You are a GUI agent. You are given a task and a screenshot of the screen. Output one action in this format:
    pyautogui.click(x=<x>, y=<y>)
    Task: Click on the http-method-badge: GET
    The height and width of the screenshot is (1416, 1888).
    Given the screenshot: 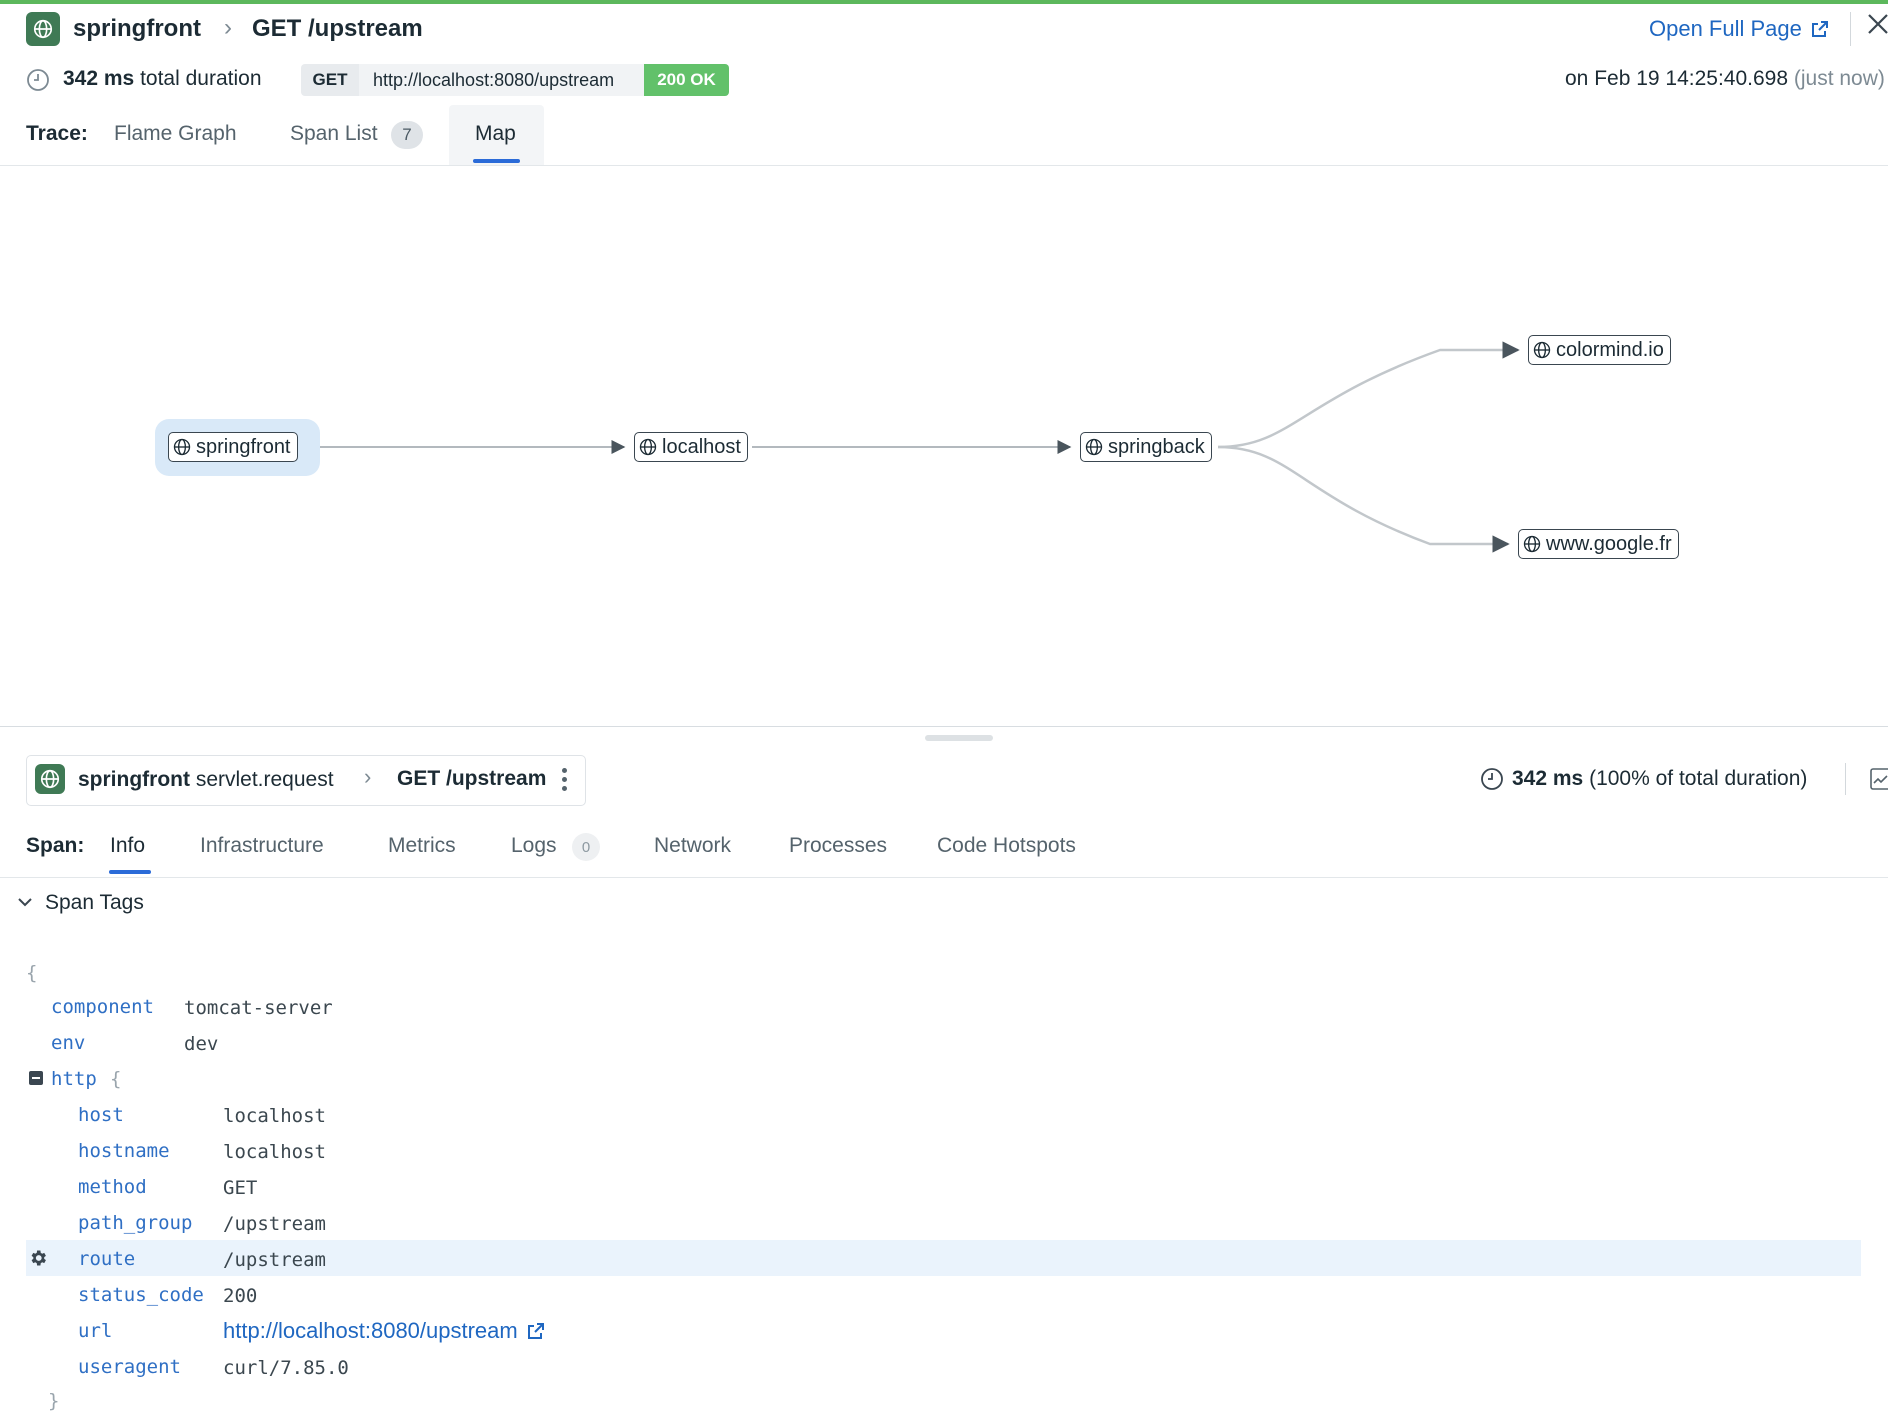 What is the action you would take?
    pyautogui.click(x=330, y=80)
    